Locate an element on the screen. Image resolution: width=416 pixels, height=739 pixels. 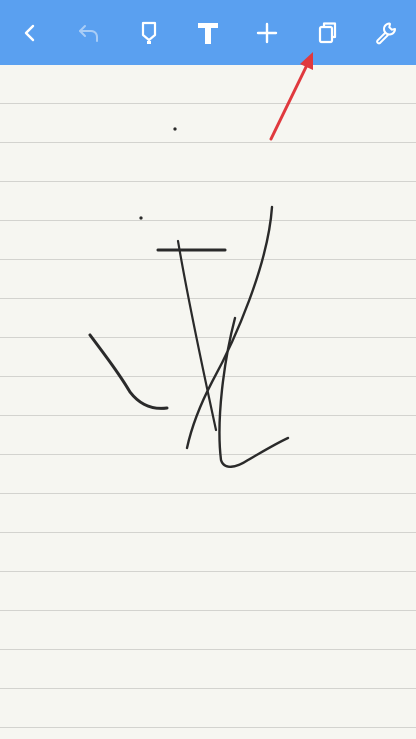
copy-pages-icon is located at coordinates (327, 32).